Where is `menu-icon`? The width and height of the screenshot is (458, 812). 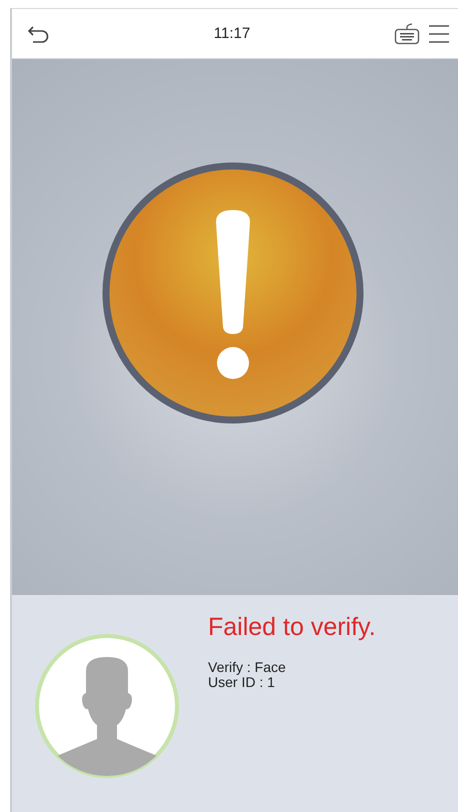 menu-icon is located at coordinates (439, 34).